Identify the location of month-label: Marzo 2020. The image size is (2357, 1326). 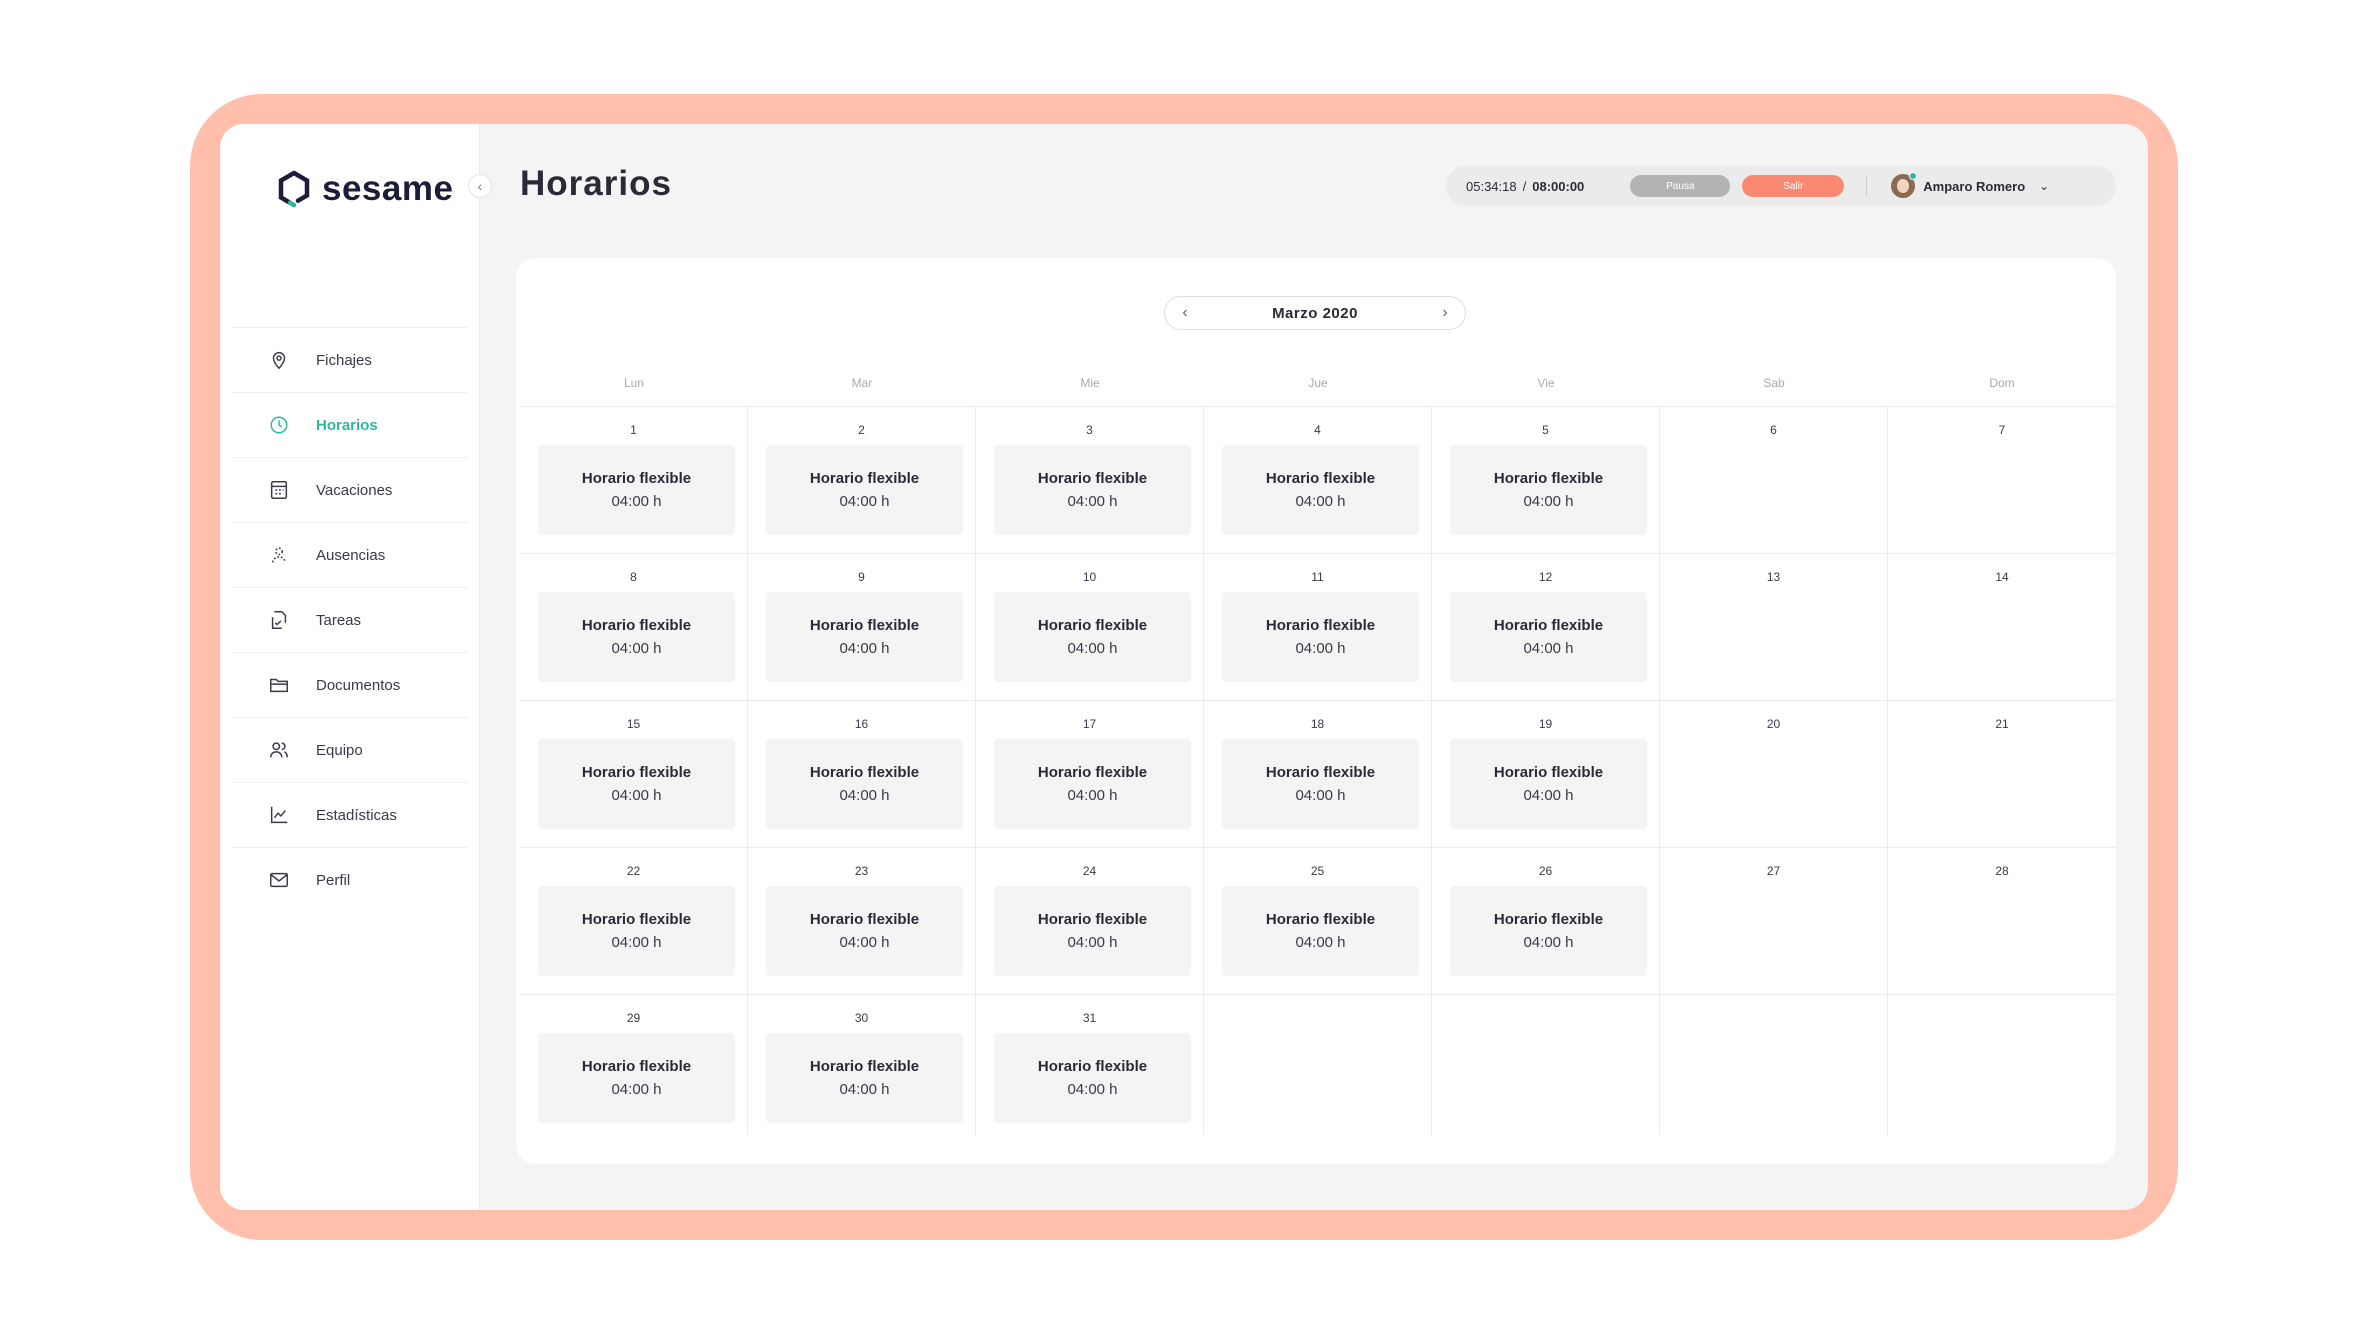
(1315, 313).